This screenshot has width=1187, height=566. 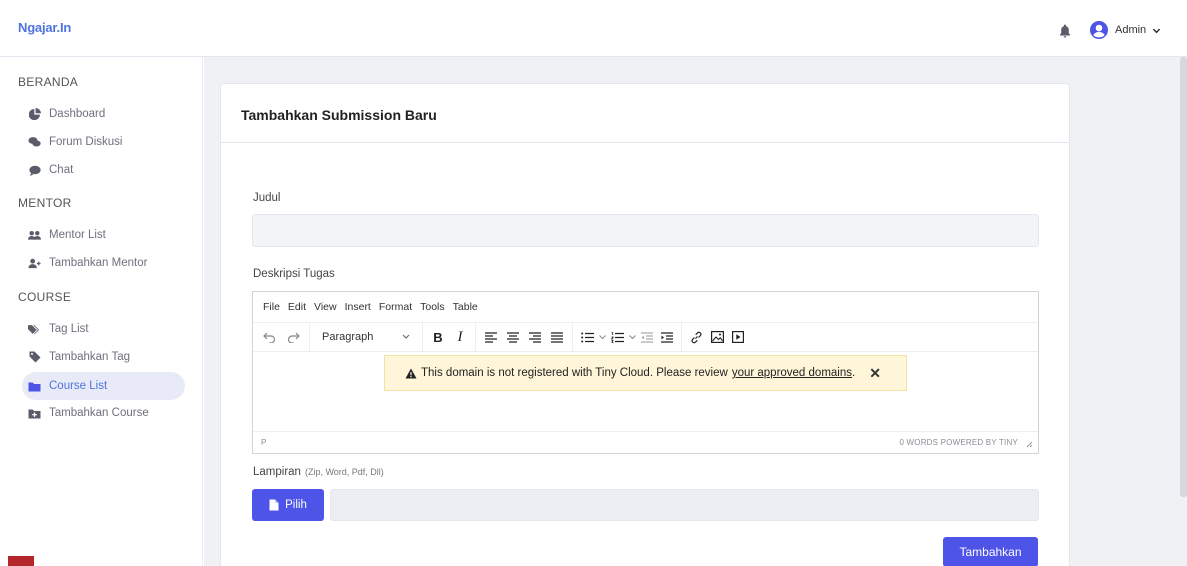 I want to click on tambahkan-button: Tambahkan, so click(x=990, y=551).